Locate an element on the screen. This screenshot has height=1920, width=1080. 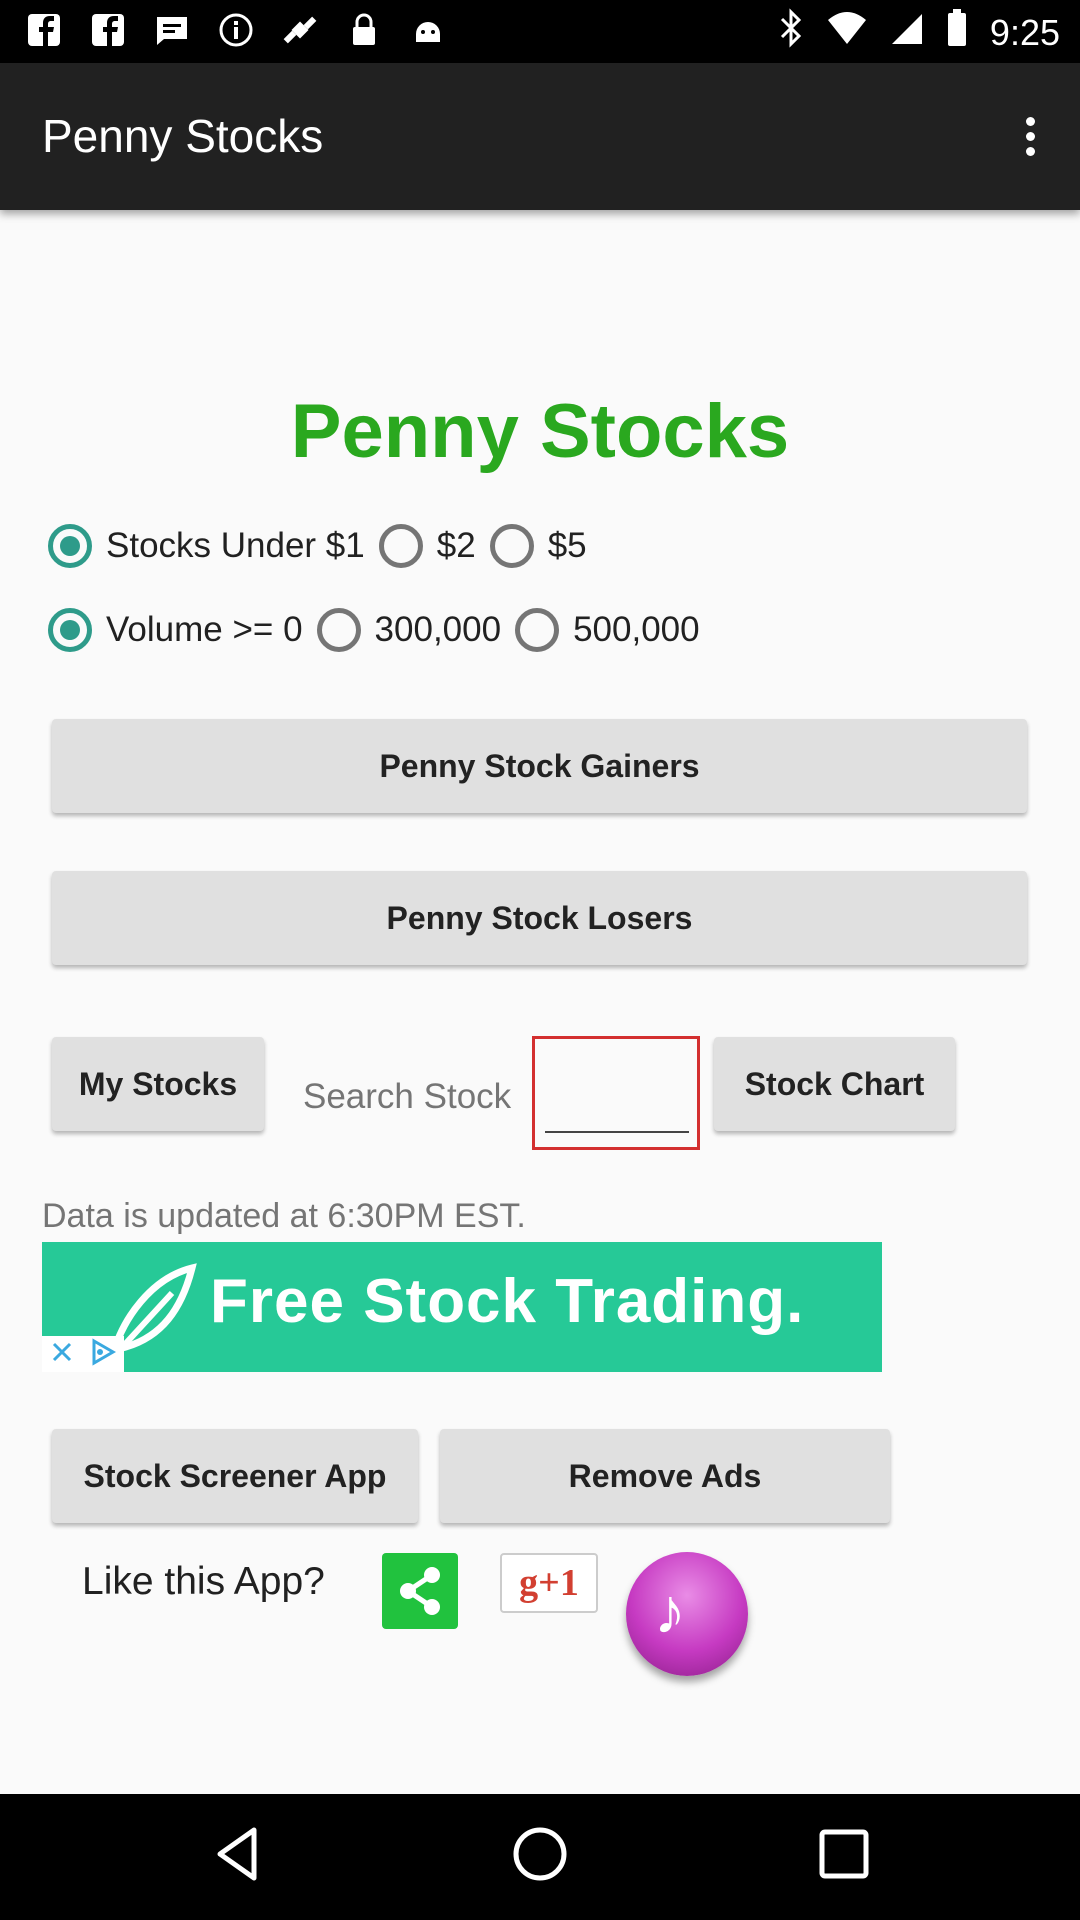
ad-text: Free Stock Trading. is located at coordinates (507, 1301).